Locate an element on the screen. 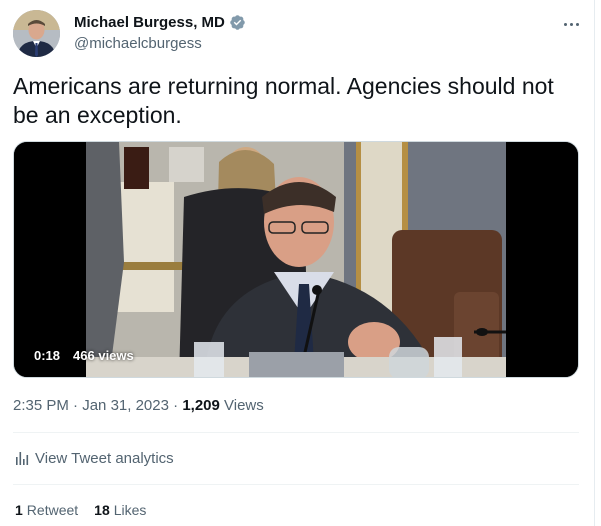 The width and height of the screenshot is (601, 526). views-count: 1,209 is located at coordinates (201, 405).